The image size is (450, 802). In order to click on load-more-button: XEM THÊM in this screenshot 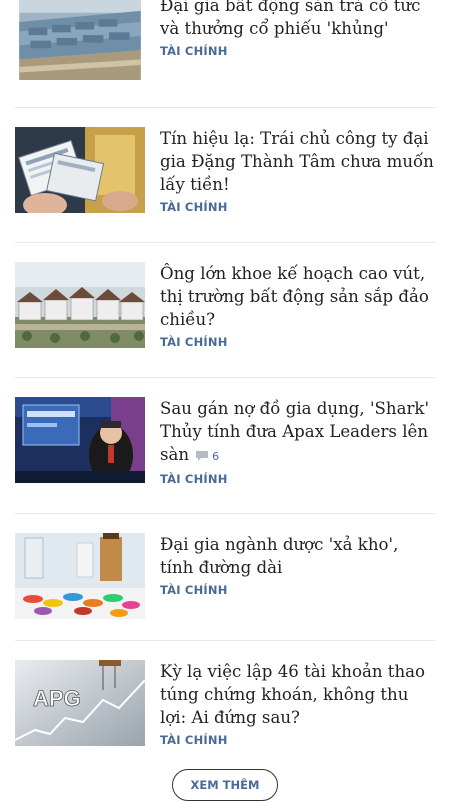, I will do `click(225, 785)`.